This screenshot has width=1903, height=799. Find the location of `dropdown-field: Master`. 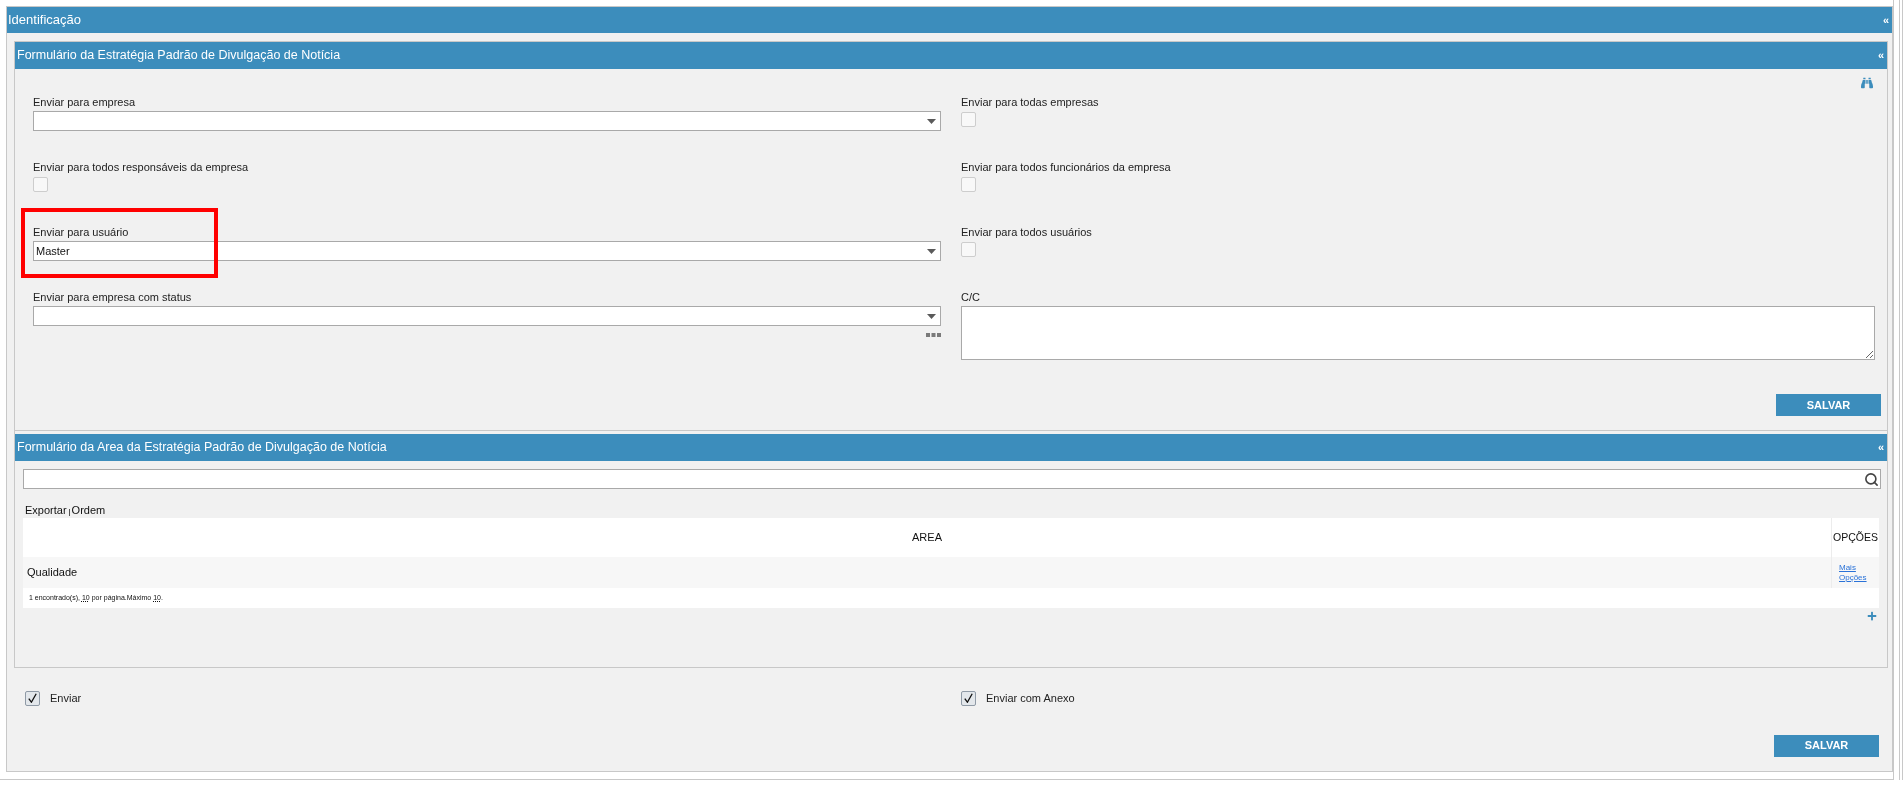

dropdown-field: Master is located at coordinates (487, 251).